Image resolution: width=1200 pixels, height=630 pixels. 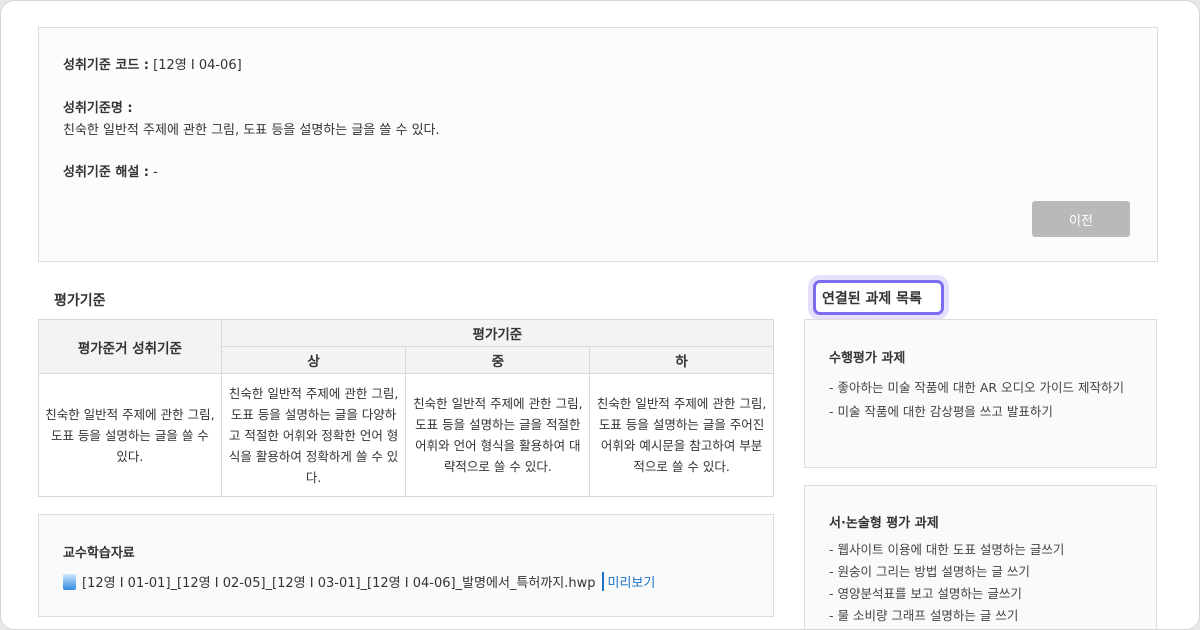 I want to click on header-basis: 평가준거 성취기준, so click(x=130, y=346).